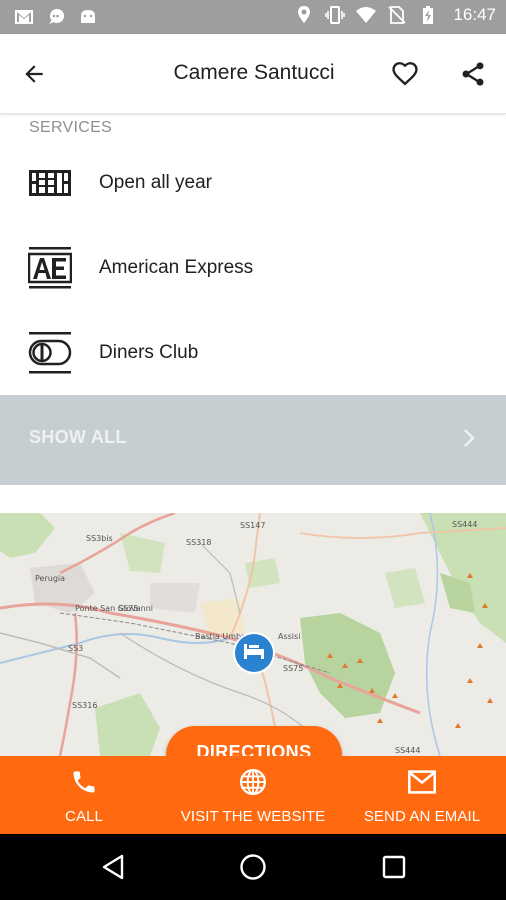 The height and width of the screenshot is (900, 506). Describe the element at coordinates (253, 353) in the screenshot. I see `service-item-diners-club: Diners Club` at that location.